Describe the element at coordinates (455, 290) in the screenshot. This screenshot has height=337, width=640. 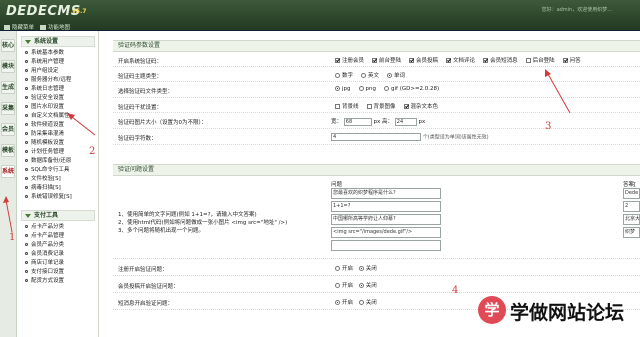
I see `annotation-4: 4` at that location.